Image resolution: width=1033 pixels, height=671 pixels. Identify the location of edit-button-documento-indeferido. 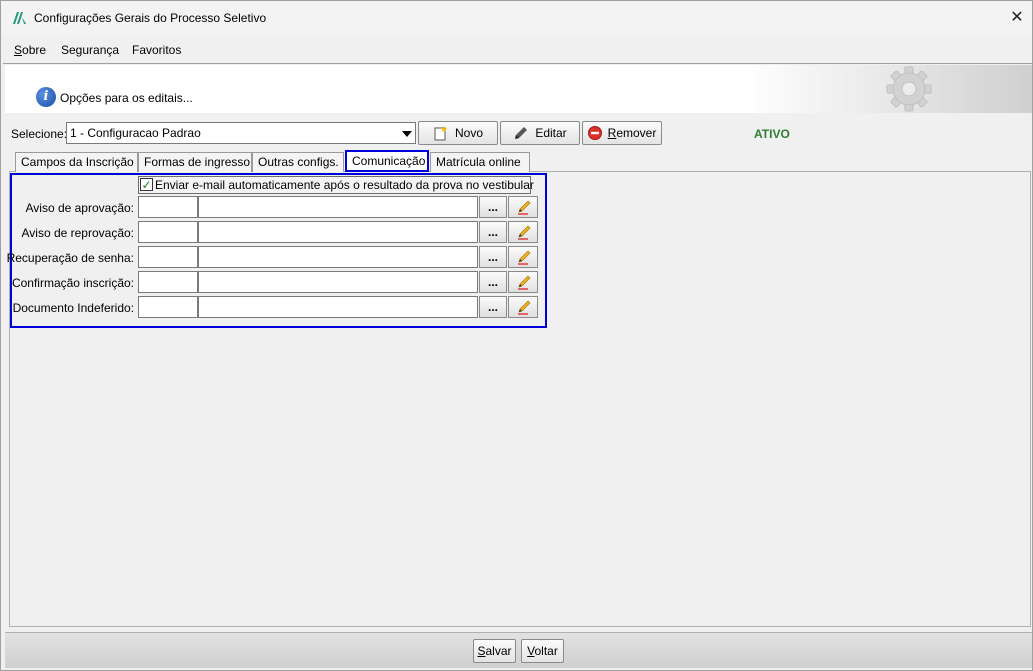
(523, 307).